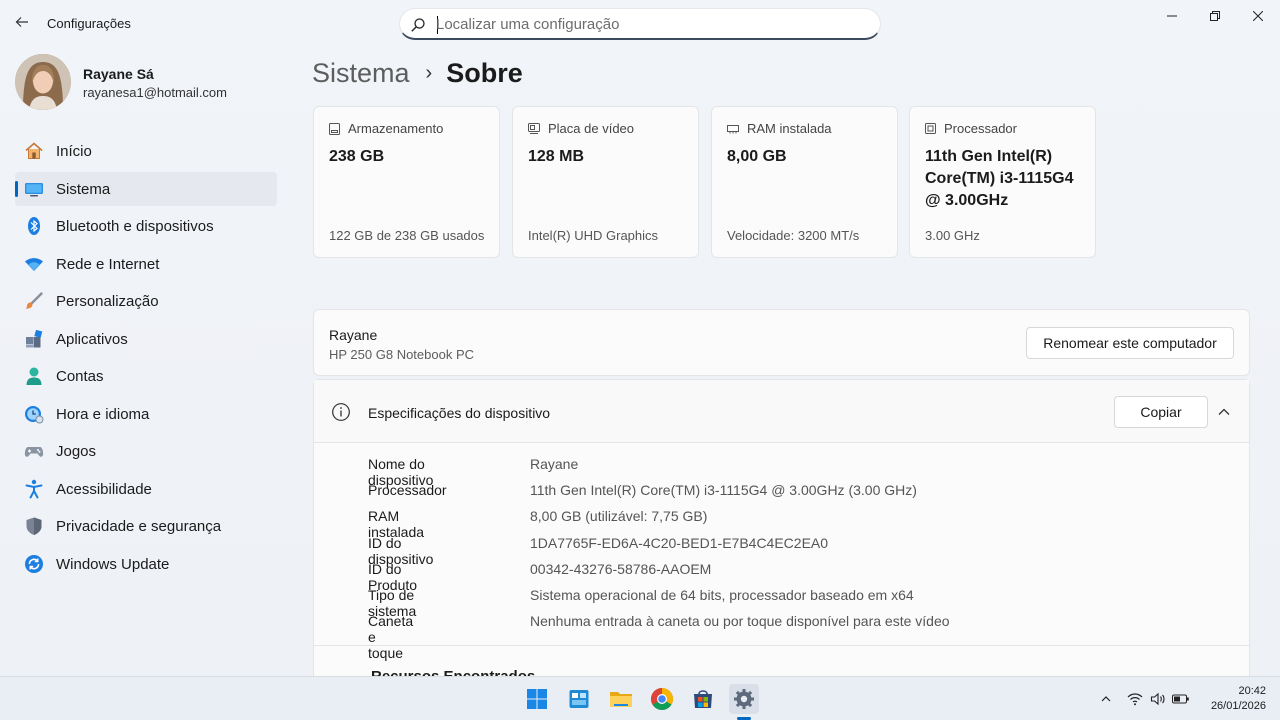 The height and width of the screenshot is (720, 1280). What do you see at coordinates (1130, 343) in the screenshot?
I see `rename-computer-button: Renomear este computador` at bounding box center [1130, 343].